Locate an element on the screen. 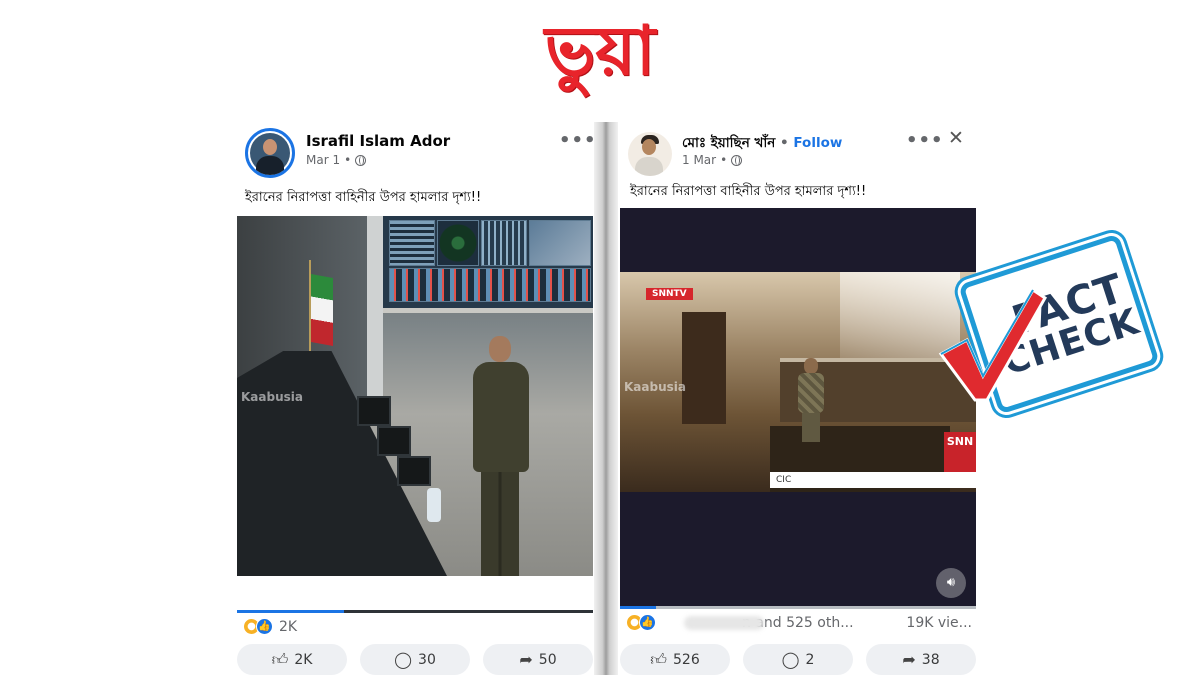  control-room-screens is located at coordinates (488, 264).